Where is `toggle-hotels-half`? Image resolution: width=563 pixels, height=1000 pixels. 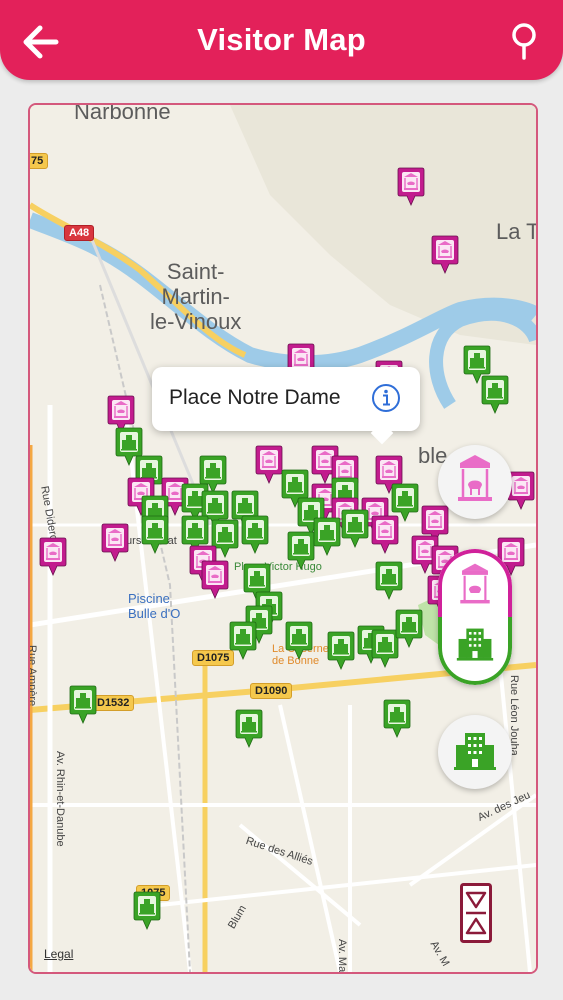 toggle-hotels-half is located at coordinates (475, 651).